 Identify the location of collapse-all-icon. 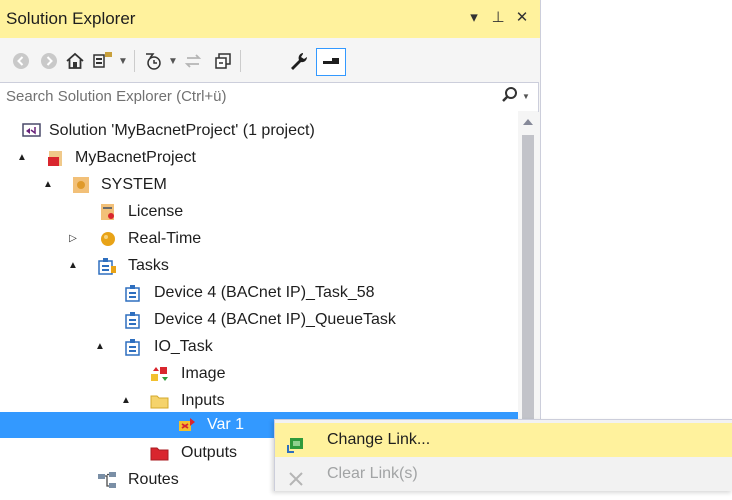
(223, 61).